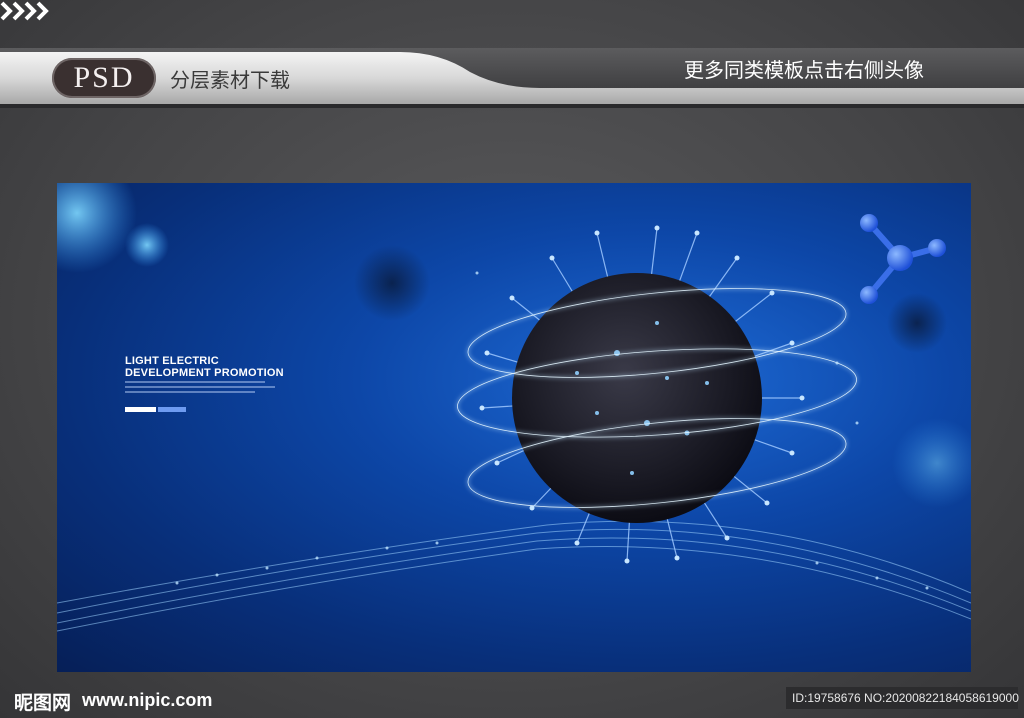 The width and height of the screenshot is (1024, 718). I want to click on promo-title: LIGHT ELECTRIC DEVELOPMENT PROMOTION, so click(204, 367).